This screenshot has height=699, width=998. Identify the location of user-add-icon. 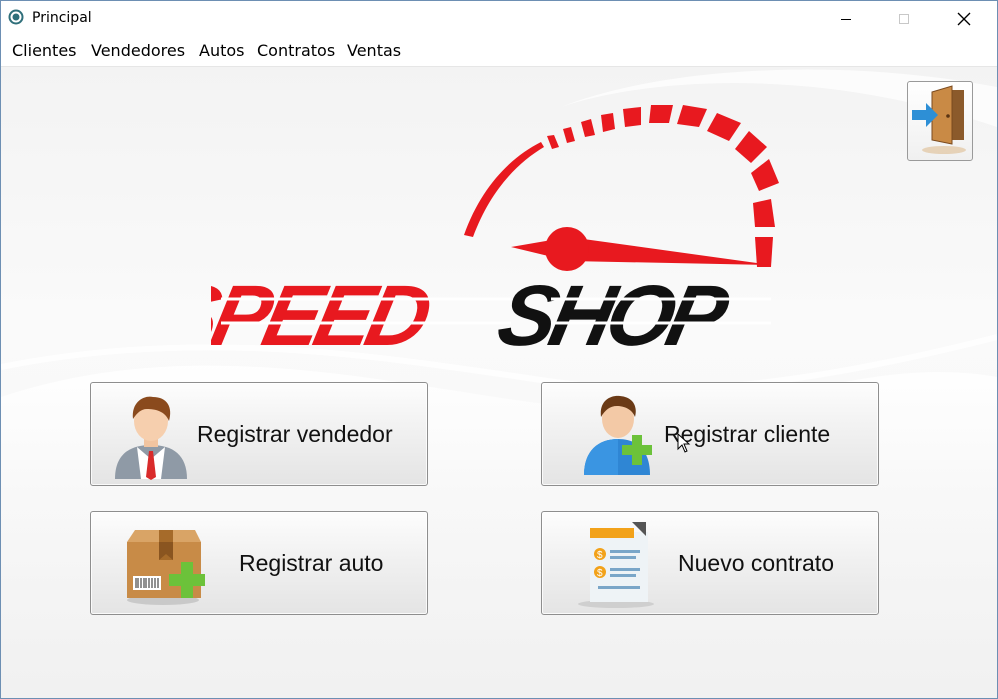
(618, 435).